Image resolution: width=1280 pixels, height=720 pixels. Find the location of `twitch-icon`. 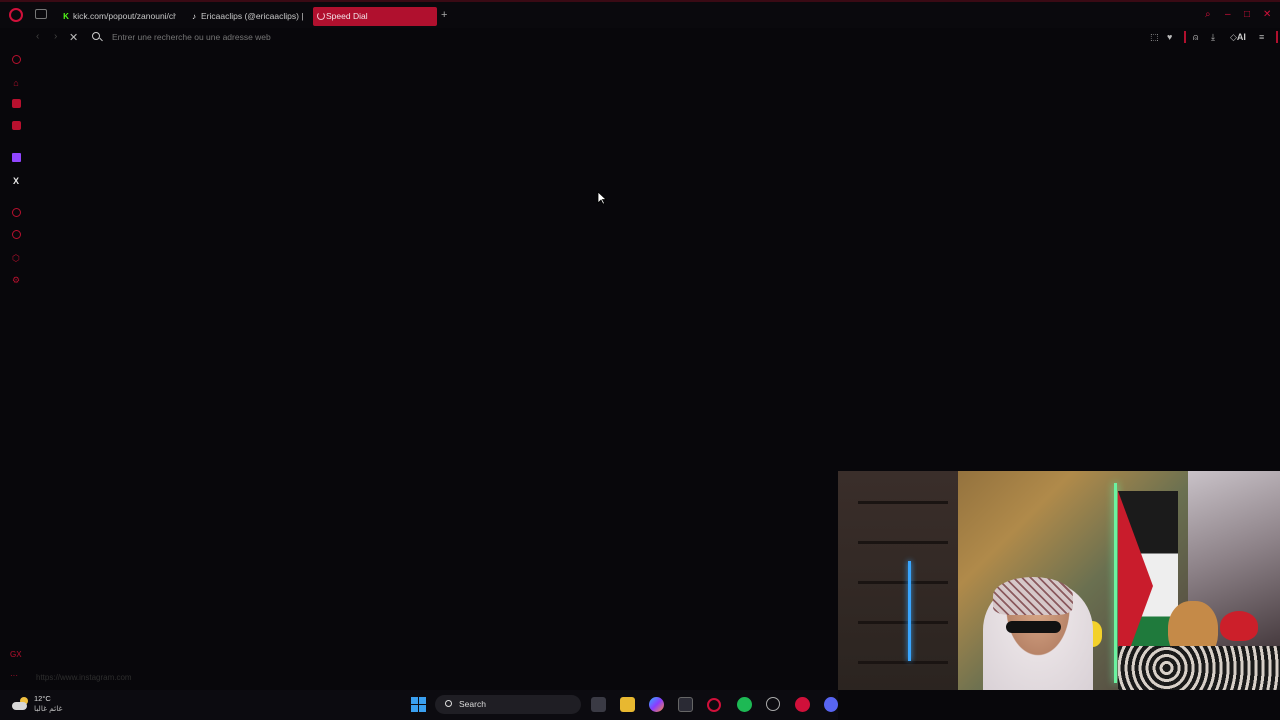

twitch-icon is located at coordinates (16, 157).